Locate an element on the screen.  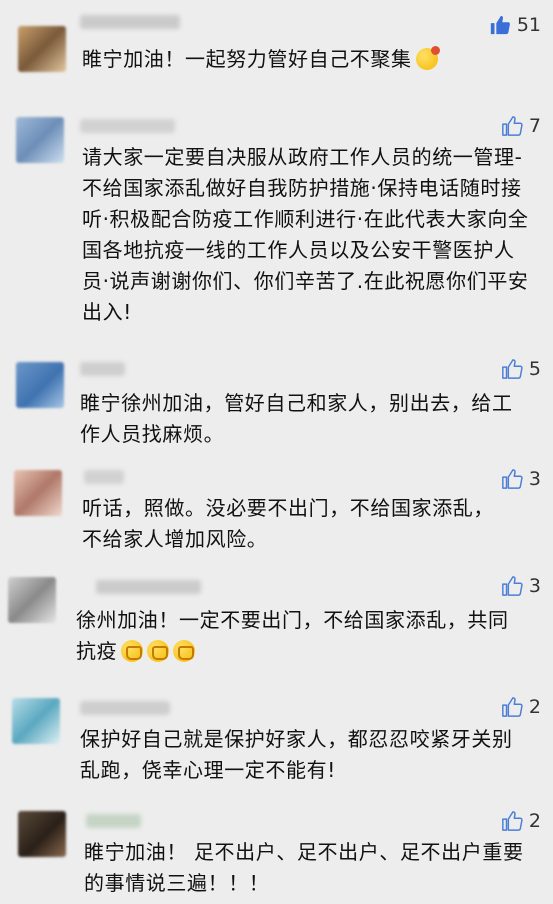
comment-item: 3 徐州加油！一定不要出门，不给国家添乱，共同抗疫 is located at coordinates (276, 627).